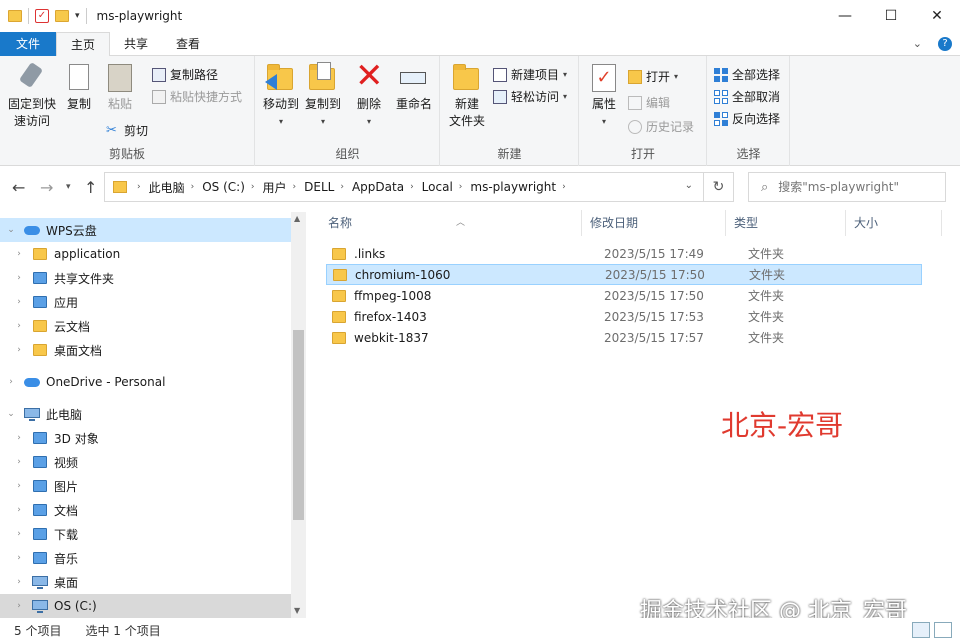 This screenshot has width=960, height=643. I want to click on nav-item: › 云文档, so click(145, 326).